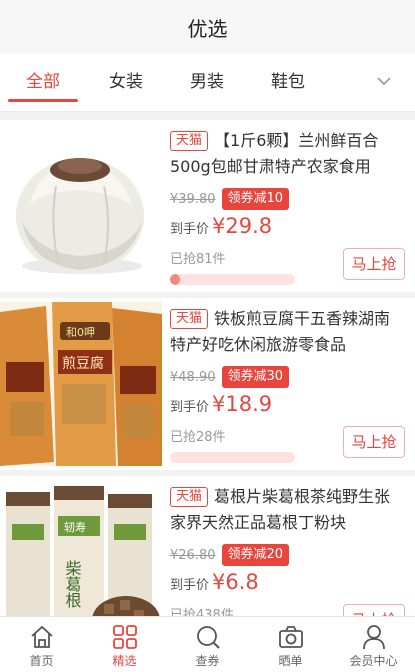  I want to click on coupon-badge: 领券减30, so click(255, 377).